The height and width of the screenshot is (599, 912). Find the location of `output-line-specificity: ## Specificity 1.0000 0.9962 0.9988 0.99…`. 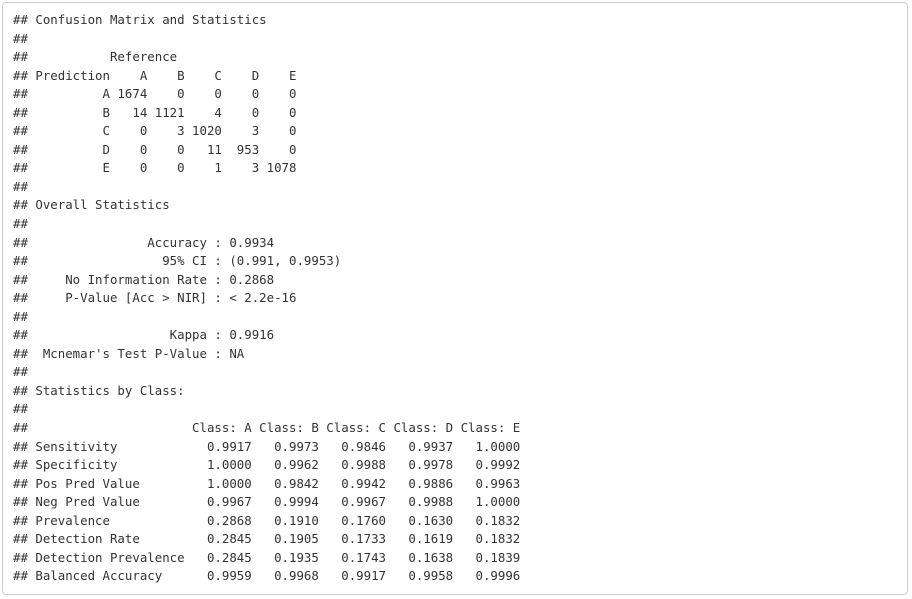

output-line-specificity: ## Specificity 1.0000 0.9962 0.9988 0.99… is located at coordinates (267, 465).